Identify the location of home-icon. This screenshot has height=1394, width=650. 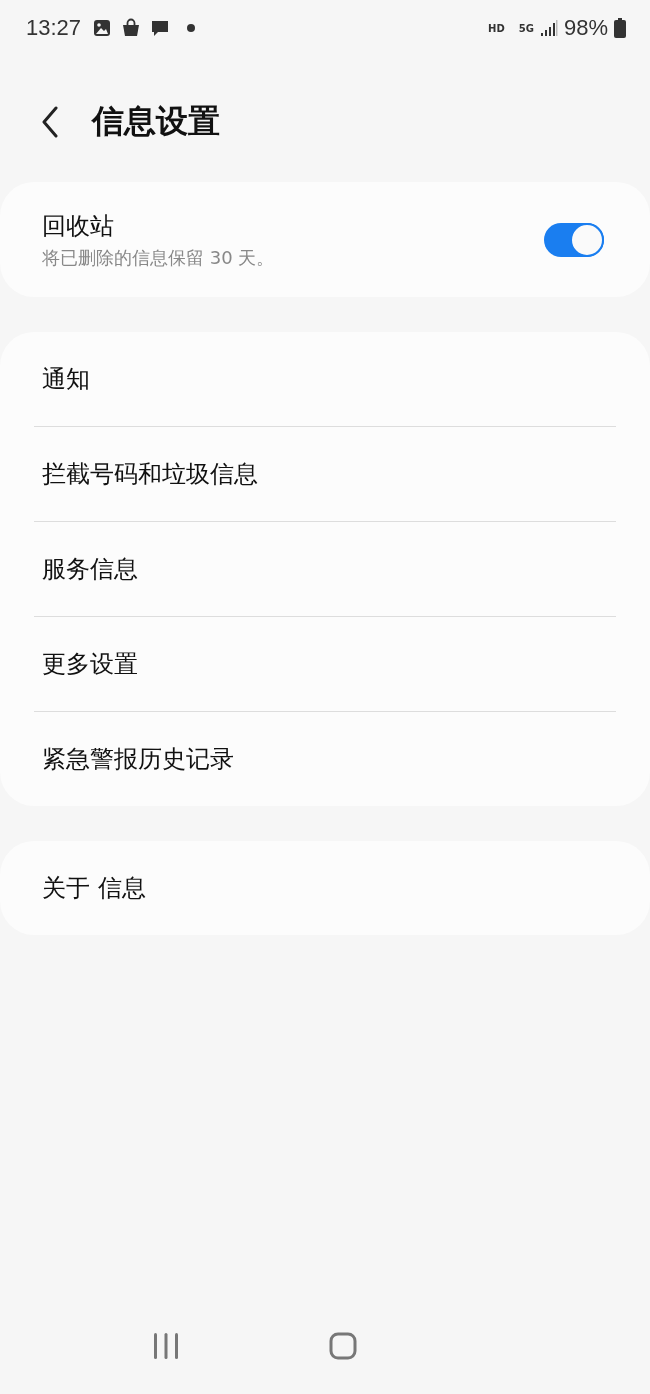
(343, 1346).